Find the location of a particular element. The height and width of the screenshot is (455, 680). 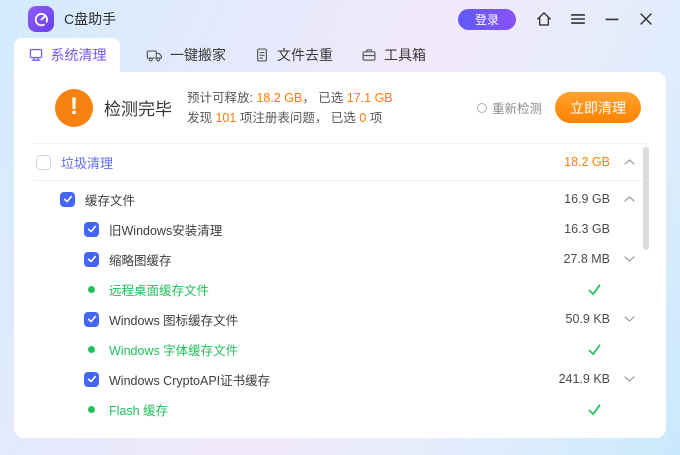

summary-line-2: 发现 101 项注册表问题， 已选 0 项 is located at coordinates (285, 117).